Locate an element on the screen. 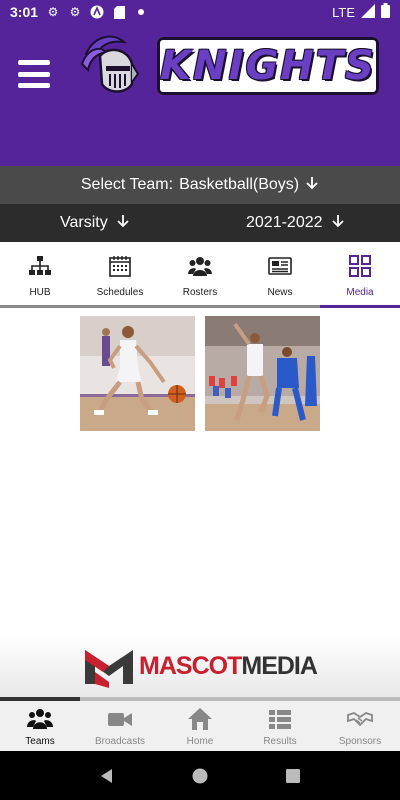 This screenshot has width=400, height=800. sponsor-brand-part2: MEDIA is located at coordinates (279, 665).